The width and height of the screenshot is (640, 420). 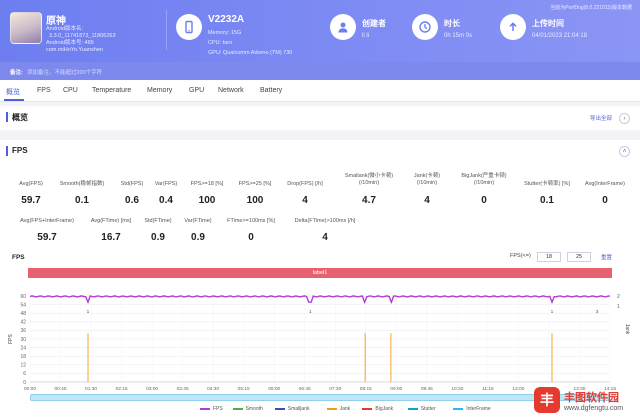 What do you see at coordinates (427, 179) in the screenshot?
I see `metric-label: Jank(卡顿) (/10min)` at bounding box center [427, 179].